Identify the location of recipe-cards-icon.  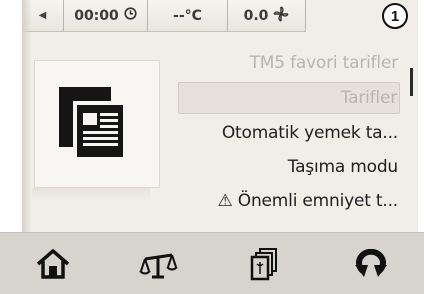
(93, 124).